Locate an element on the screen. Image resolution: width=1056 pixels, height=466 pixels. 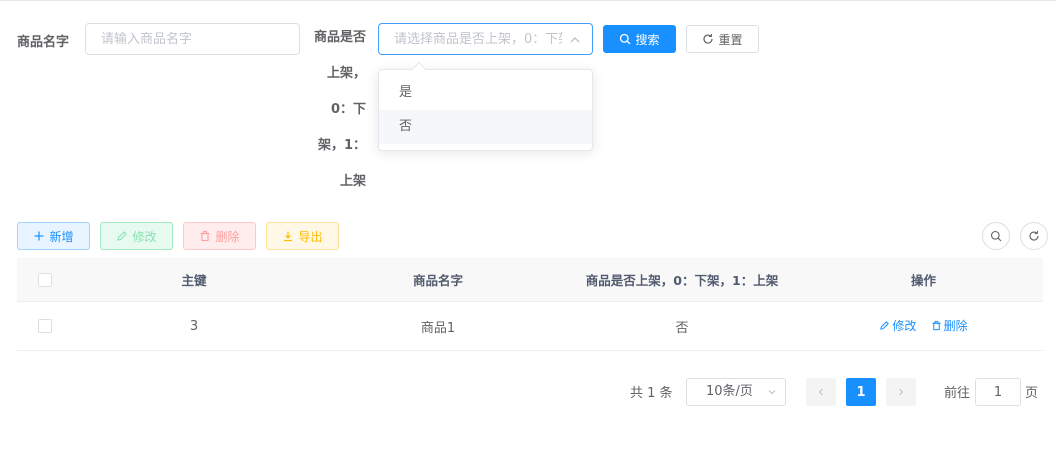
header-name: 商品名字 is located at coordinates (437, 280).